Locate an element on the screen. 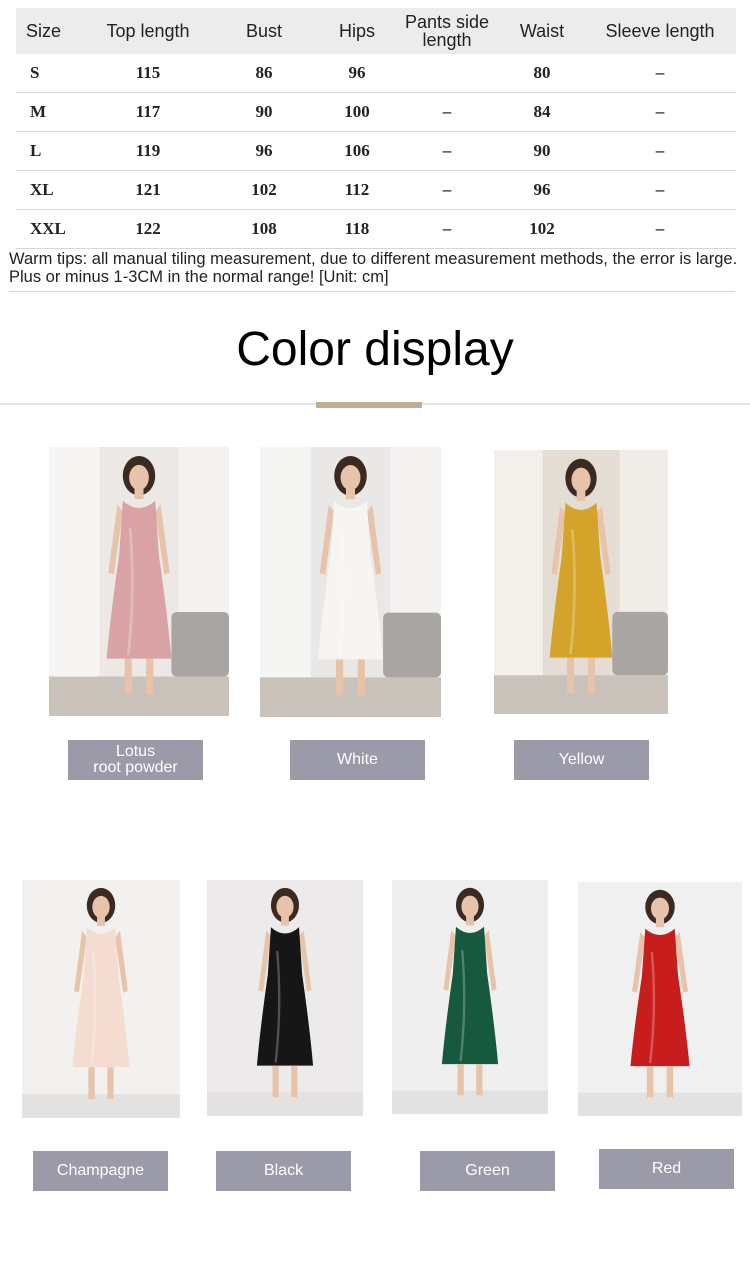  header-waist: Waist is located at coordinates (542, 31).